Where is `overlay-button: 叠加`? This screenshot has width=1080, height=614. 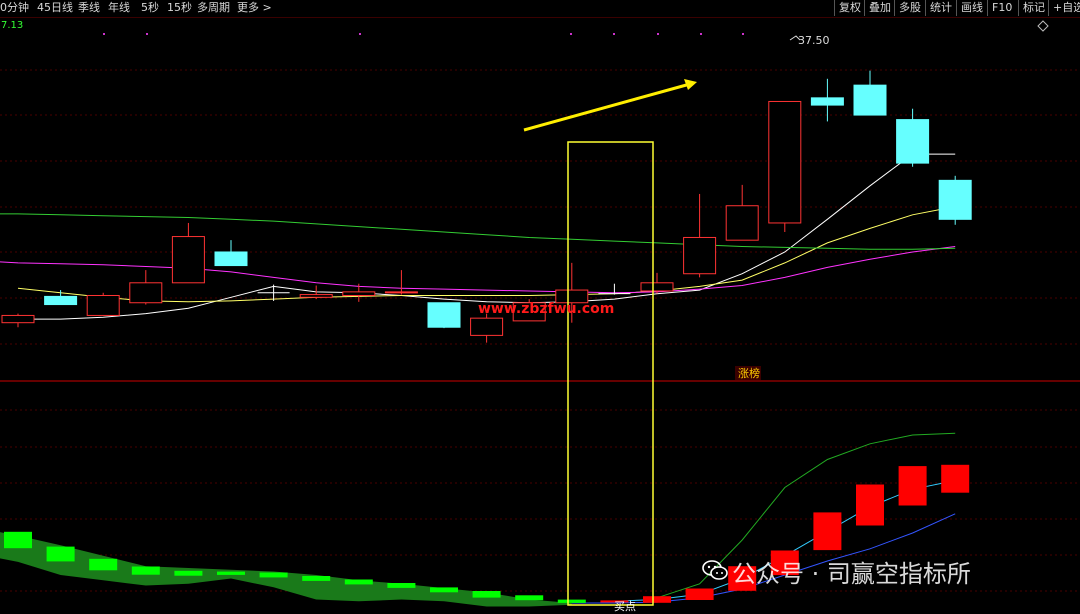
overlay-button: 叠加 is located at coordinates (879, 8).